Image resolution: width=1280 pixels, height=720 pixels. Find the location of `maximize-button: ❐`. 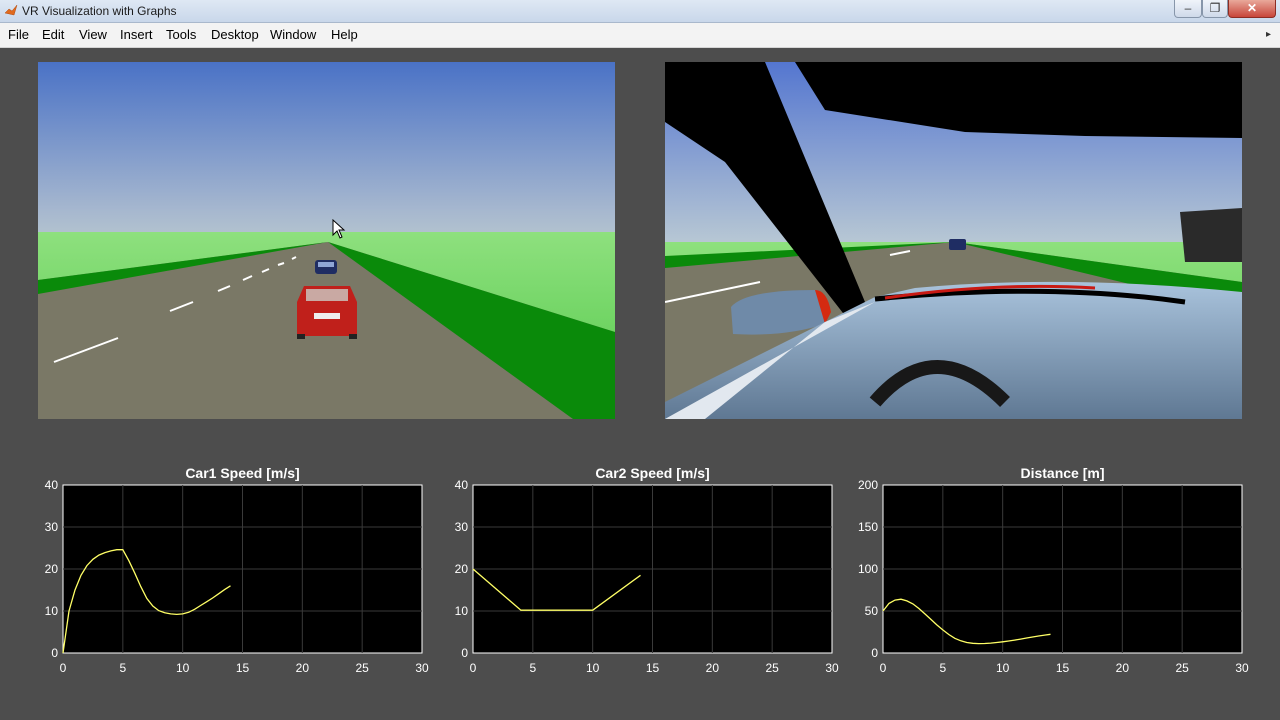

maximize-button: ❐ is located at coordinates (1215, 9).